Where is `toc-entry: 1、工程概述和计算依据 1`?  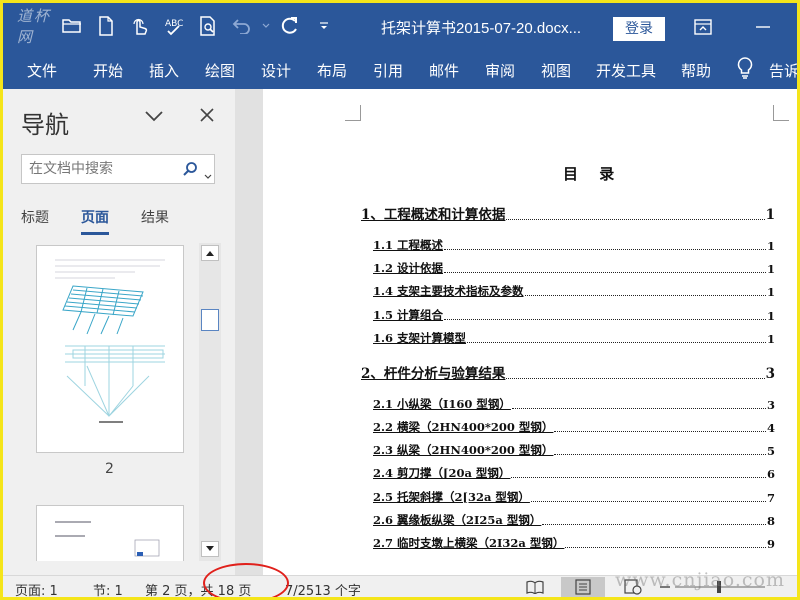 toc-entry: 1、工程概述和计算依据 1 is located at coordinates (568, 213).